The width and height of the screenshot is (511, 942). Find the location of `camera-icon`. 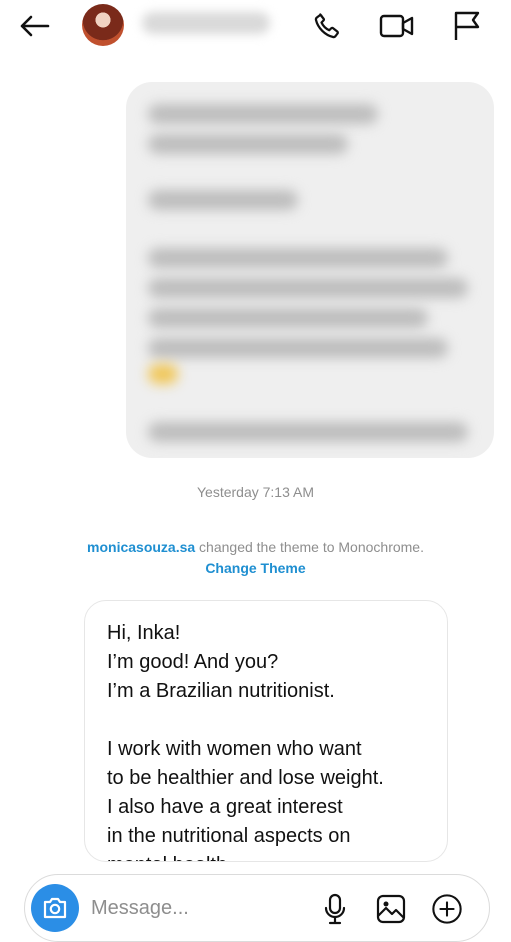

camera-icon is located at coordinates (55, 908).